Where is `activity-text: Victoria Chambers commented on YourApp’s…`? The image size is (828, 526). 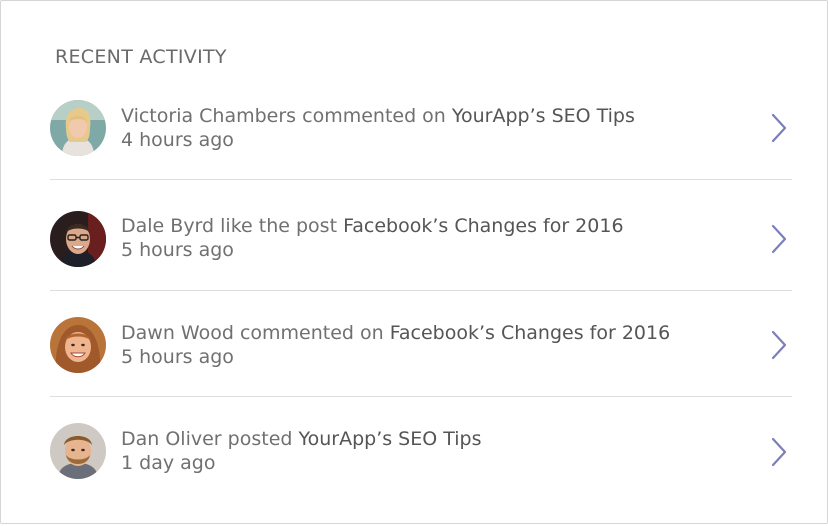
activity-text: Victoria Chambers commented on YourApp’s… is located at coordinates (378, 128).